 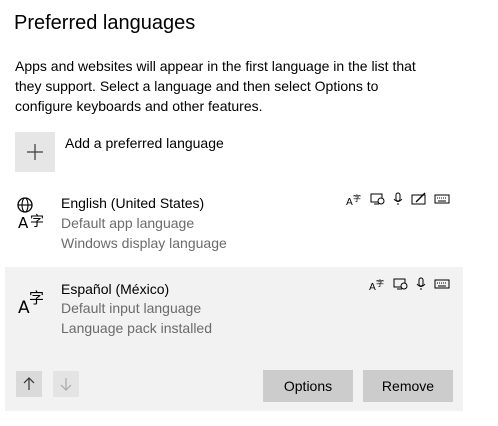 I want to click on add-language-label: Add a preferred language, so click(x=144, y=143).